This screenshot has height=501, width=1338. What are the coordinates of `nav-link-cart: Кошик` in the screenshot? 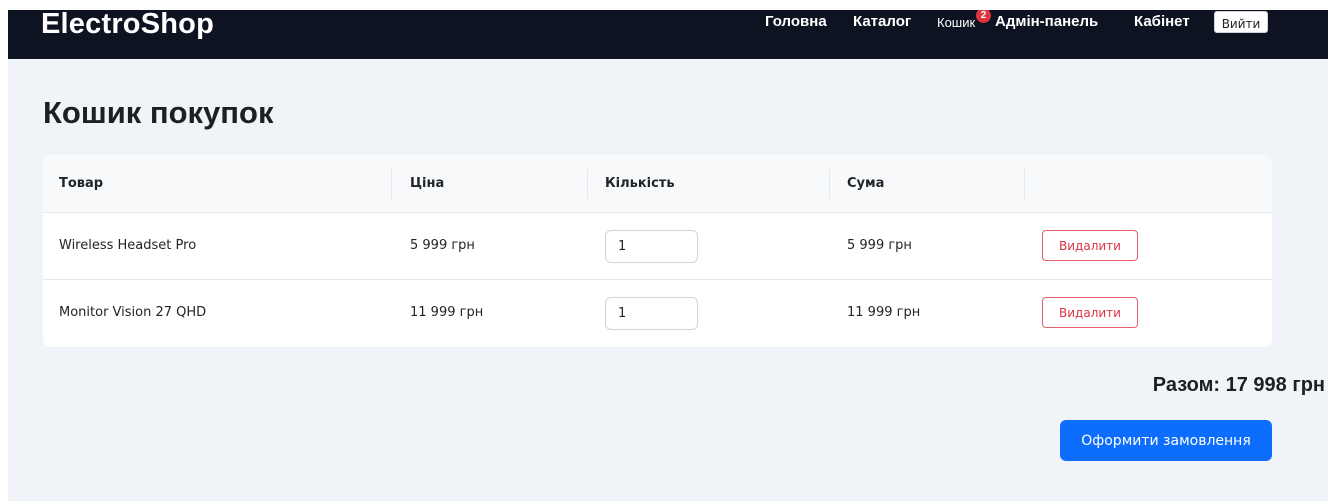 It's located at (956, 23).